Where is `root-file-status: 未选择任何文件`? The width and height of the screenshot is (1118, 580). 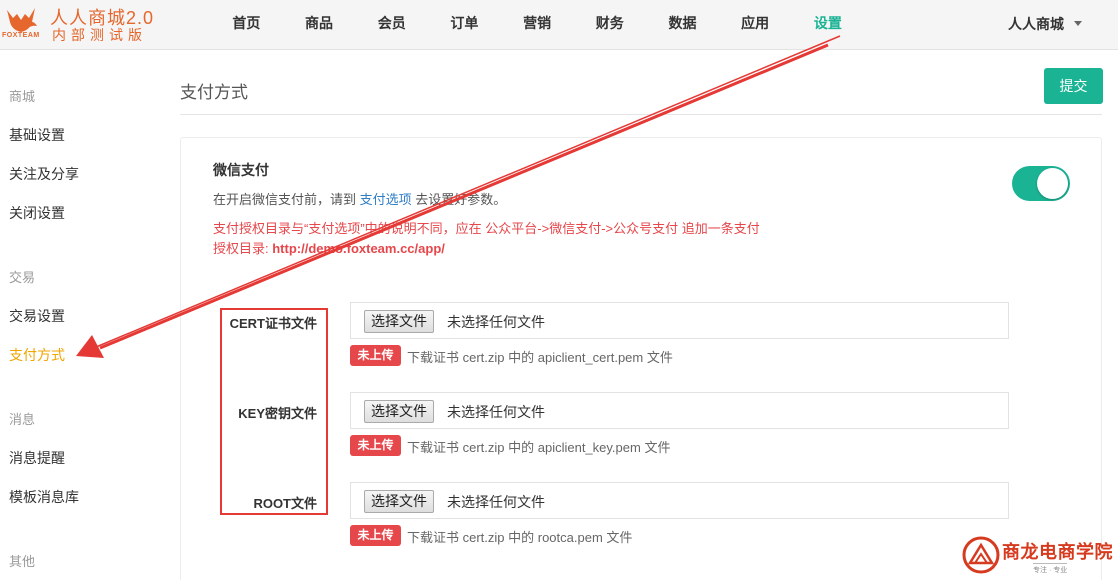 root-file-status: 未选择任何文件 is located at coordinates (496, 502).